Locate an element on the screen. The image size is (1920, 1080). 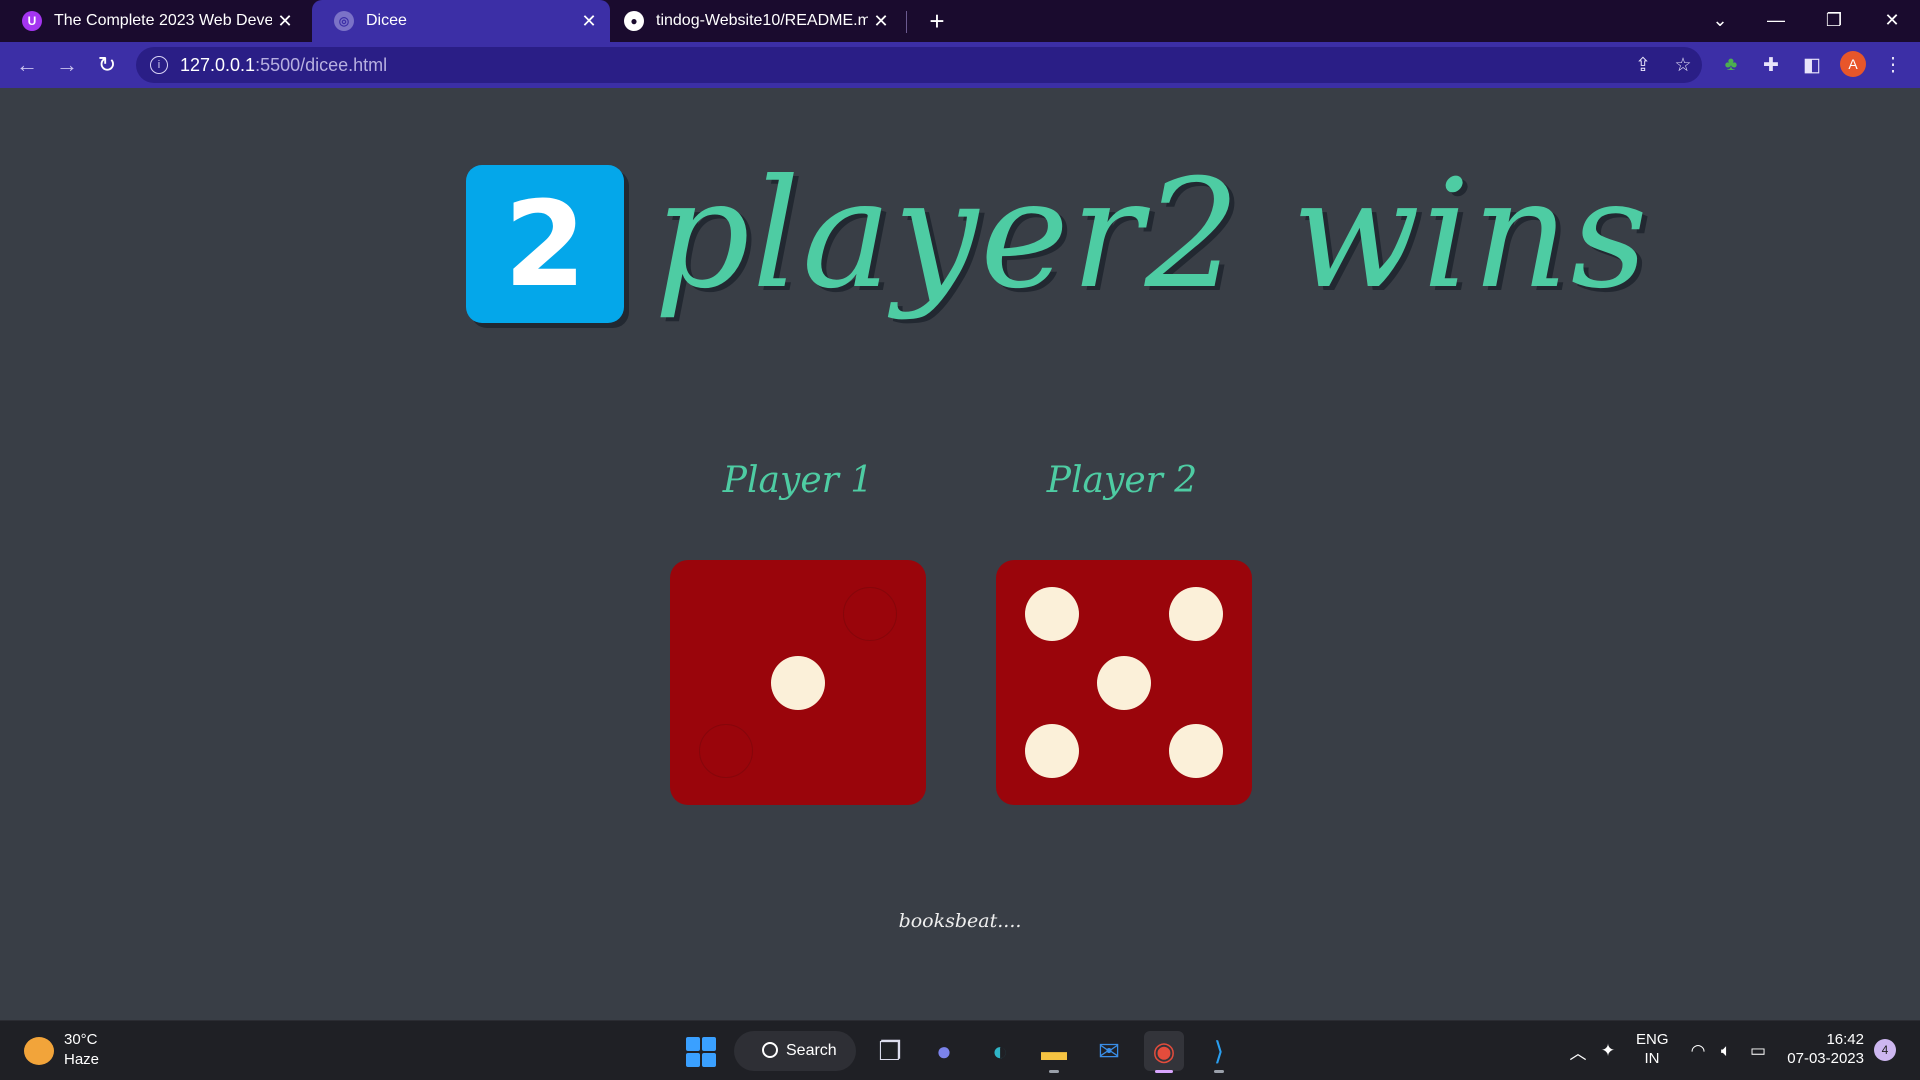
weather-description: Haze is located at coordinates (81, 1059).